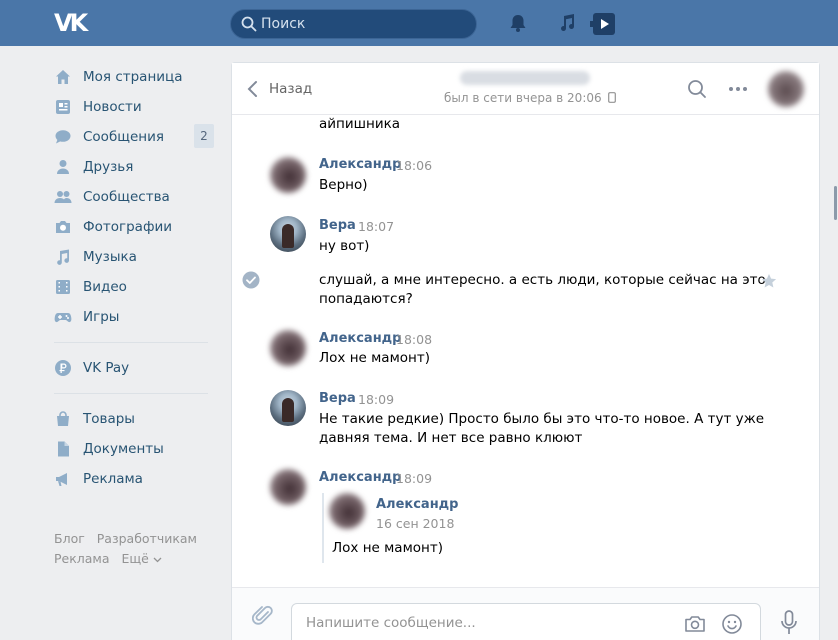 This screenshot has width=838, height=640. Describe the element at coordinates (142, 558) in the screenshot. I see `footer-link-more: Ещё` at that location.